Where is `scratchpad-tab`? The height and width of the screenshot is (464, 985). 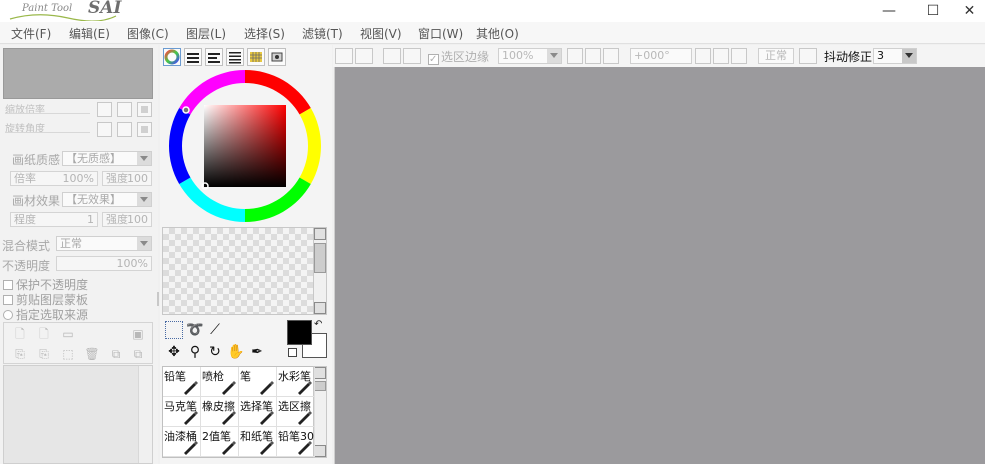
scratchpad-tab is located at coordinates (277, 57).